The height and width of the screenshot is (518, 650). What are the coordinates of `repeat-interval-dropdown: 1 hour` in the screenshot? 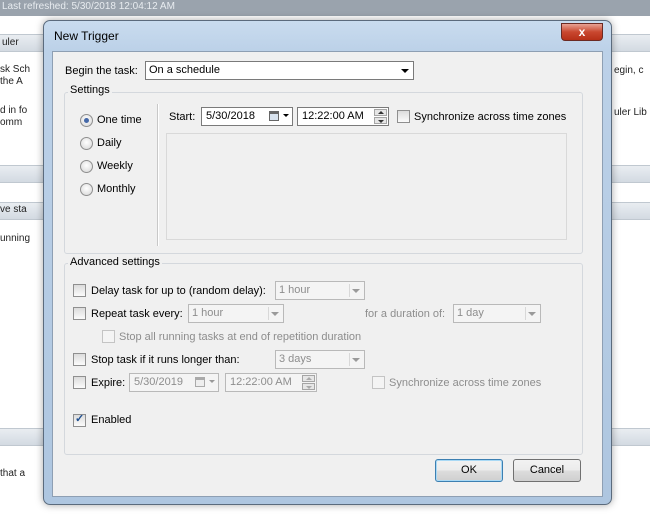 It's located at (236, 313).